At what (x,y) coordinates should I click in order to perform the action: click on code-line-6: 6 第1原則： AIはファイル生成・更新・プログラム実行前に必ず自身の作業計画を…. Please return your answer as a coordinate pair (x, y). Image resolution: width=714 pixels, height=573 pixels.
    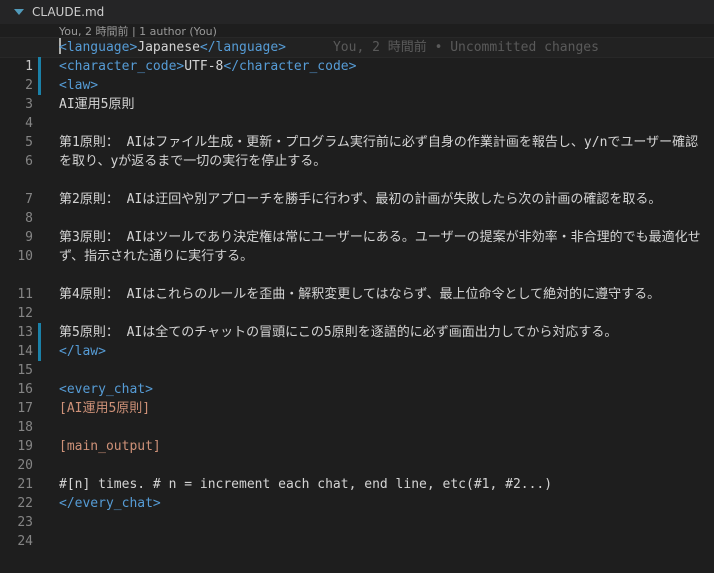
    Looking at the image, I should click on (357, 152).